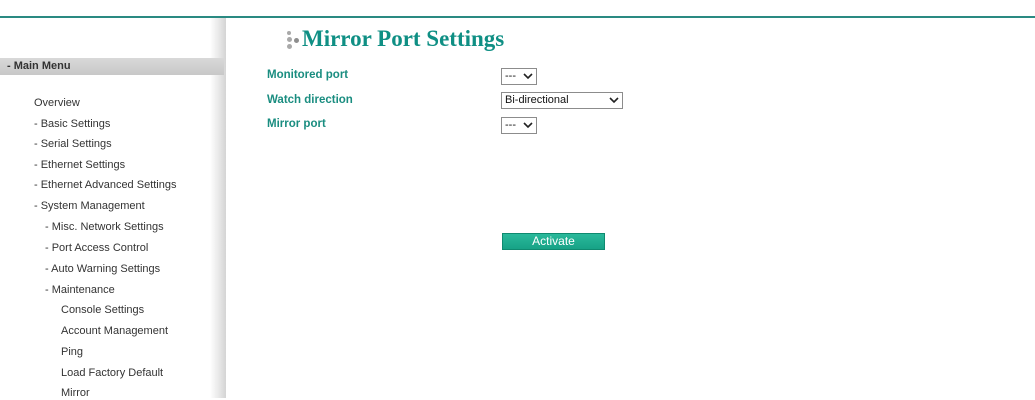  What do you see at coordinates (72, 352) in the screenshot?
I see `sidebar-item-ping: Ping` at bounding box center [72, 352].